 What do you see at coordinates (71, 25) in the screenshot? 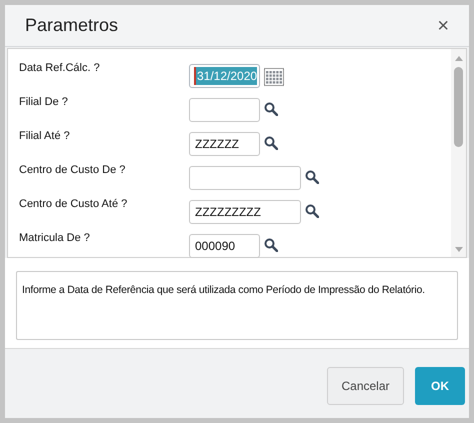
I see `dialog-title: Parametros` at bounding box center [71, 25].